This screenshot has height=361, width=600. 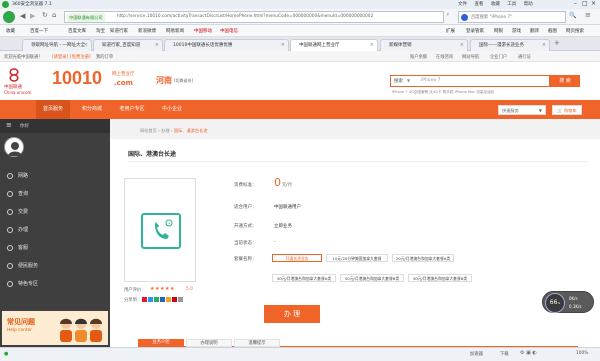 I want to click on topbar-link: 企业门户, so click(x=498, y=57).